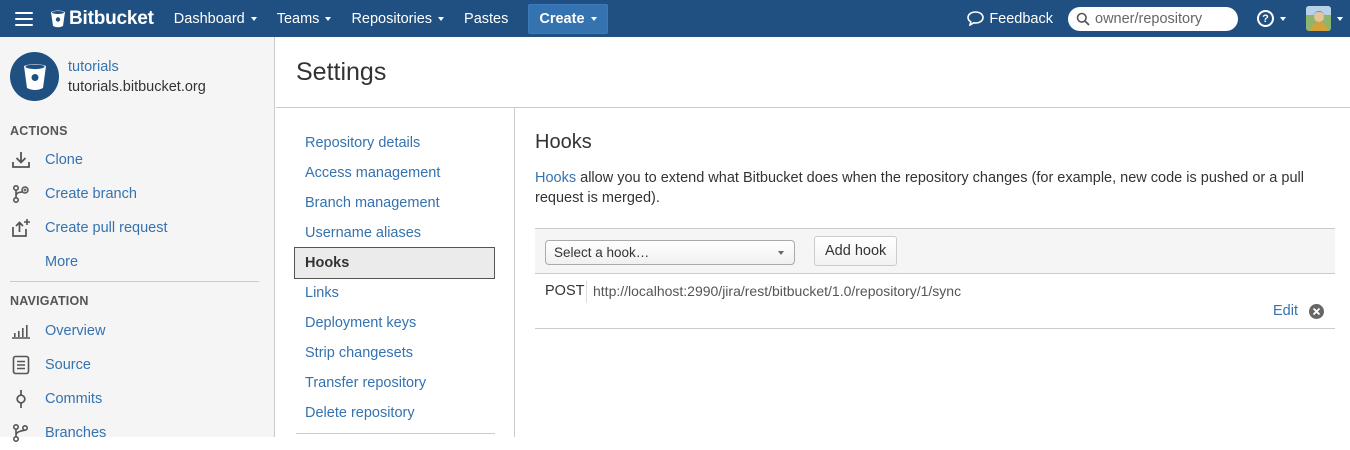 The image size is (1350, 450). Describe the element at coordinates (62, 262) in the screenshot. I see `sidebar-item-label: More` at that location.